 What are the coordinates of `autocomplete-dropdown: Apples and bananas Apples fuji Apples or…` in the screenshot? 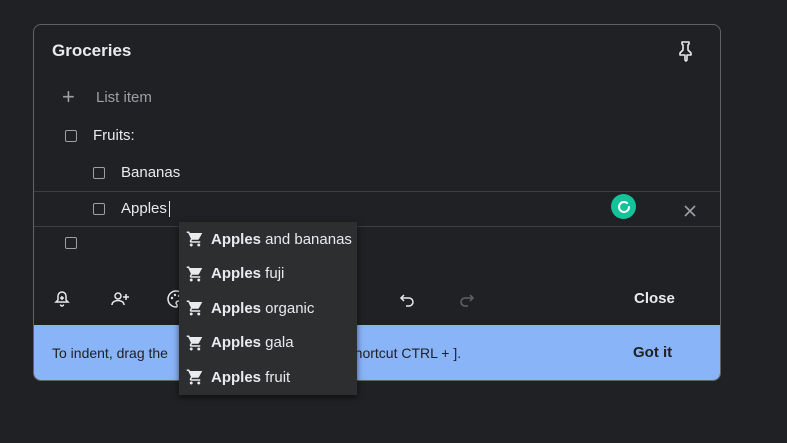 It's located at (268, 308).